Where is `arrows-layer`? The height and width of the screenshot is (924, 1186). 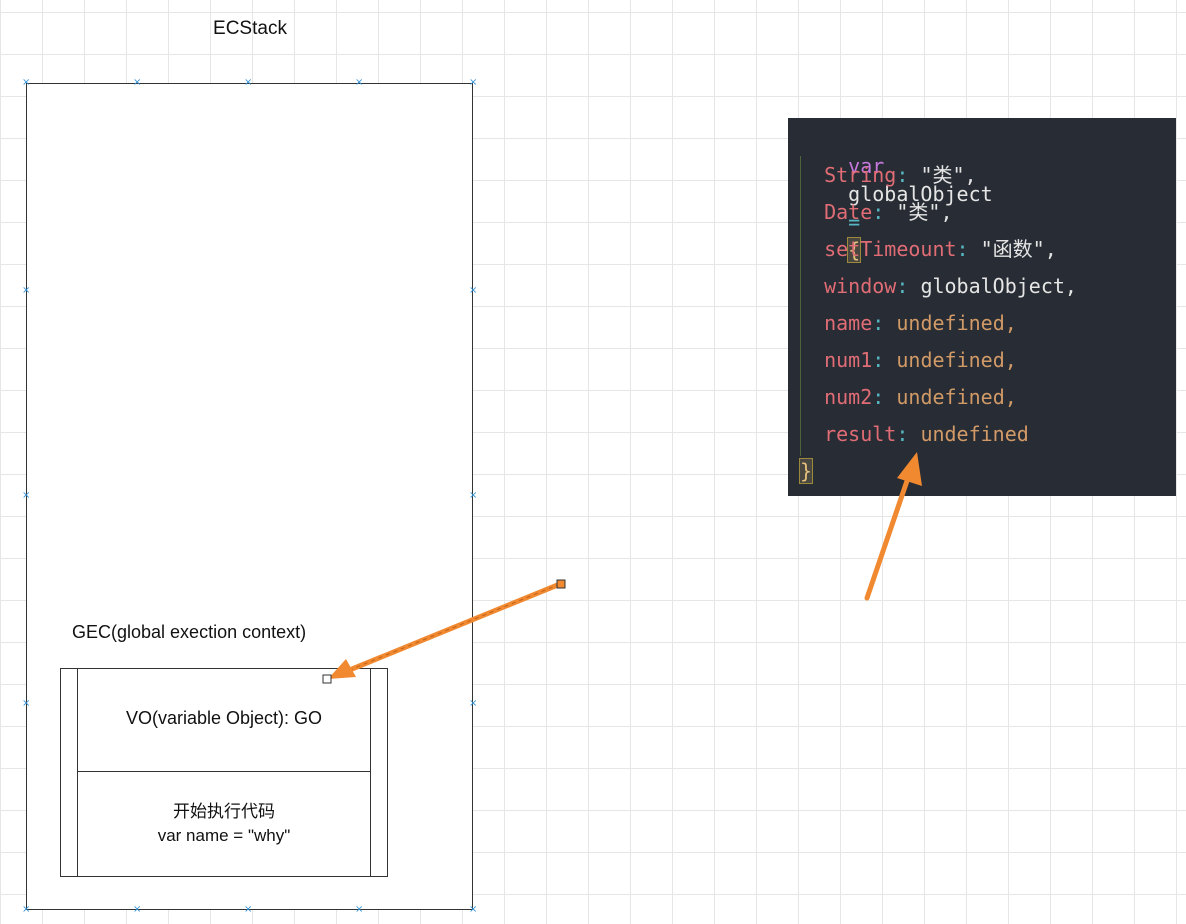
arrows-layer is located at coordinates (622, 568).